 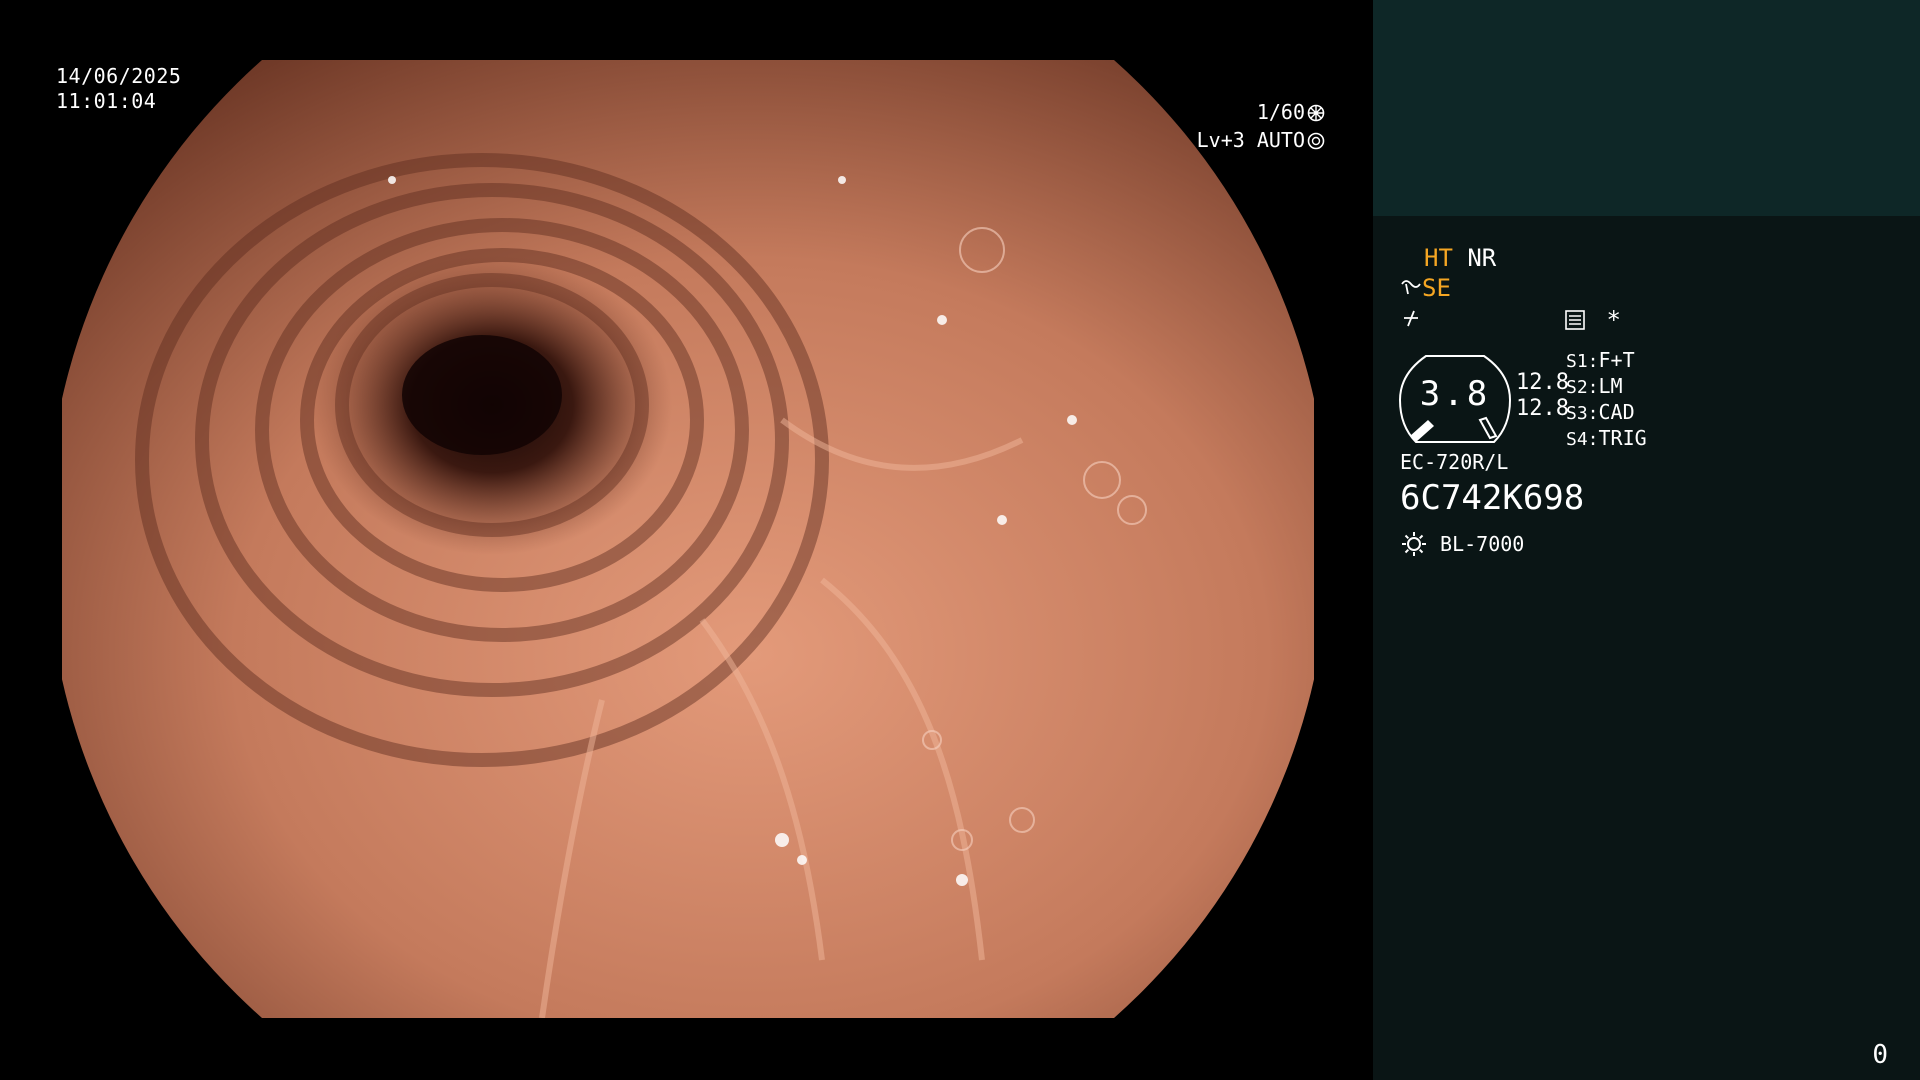 I want to click on scope-model: EC-720R/L, so click(x=1454, y=462).